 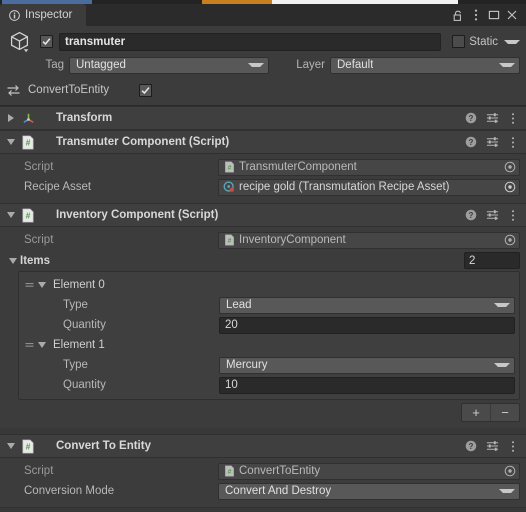 I want to click on array-label-items: Items, so click(x=35, y=260).